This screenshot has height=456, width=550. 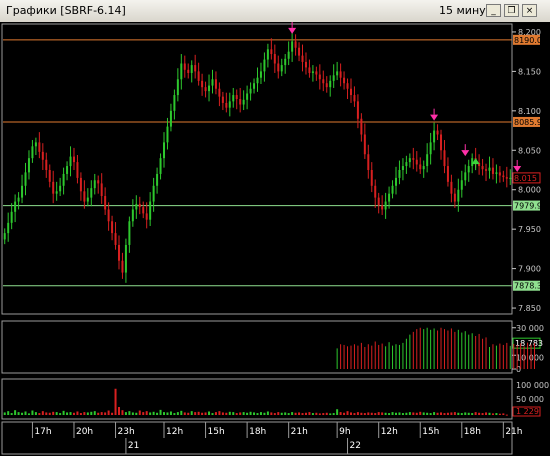 What do you see at coordinates (529, 10) in the screenshot?
I see `close-button: ×` at bounding box center [529, 10].